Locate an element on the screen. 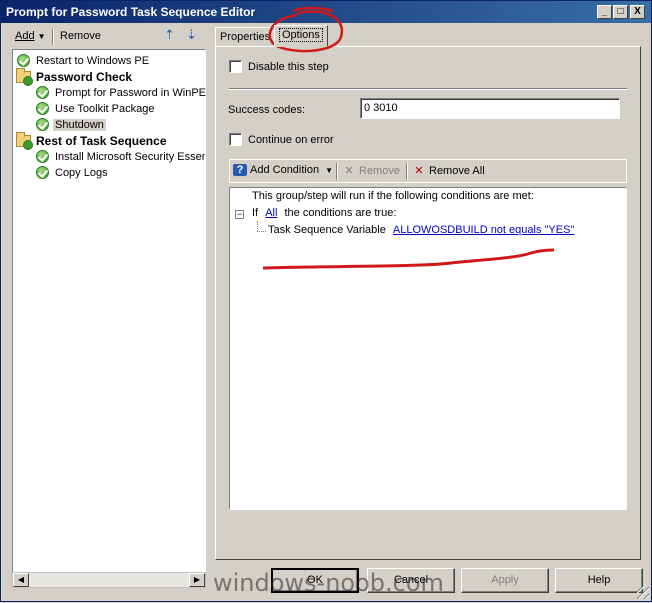  tab-label: Options is located at coordinates (301, 35).